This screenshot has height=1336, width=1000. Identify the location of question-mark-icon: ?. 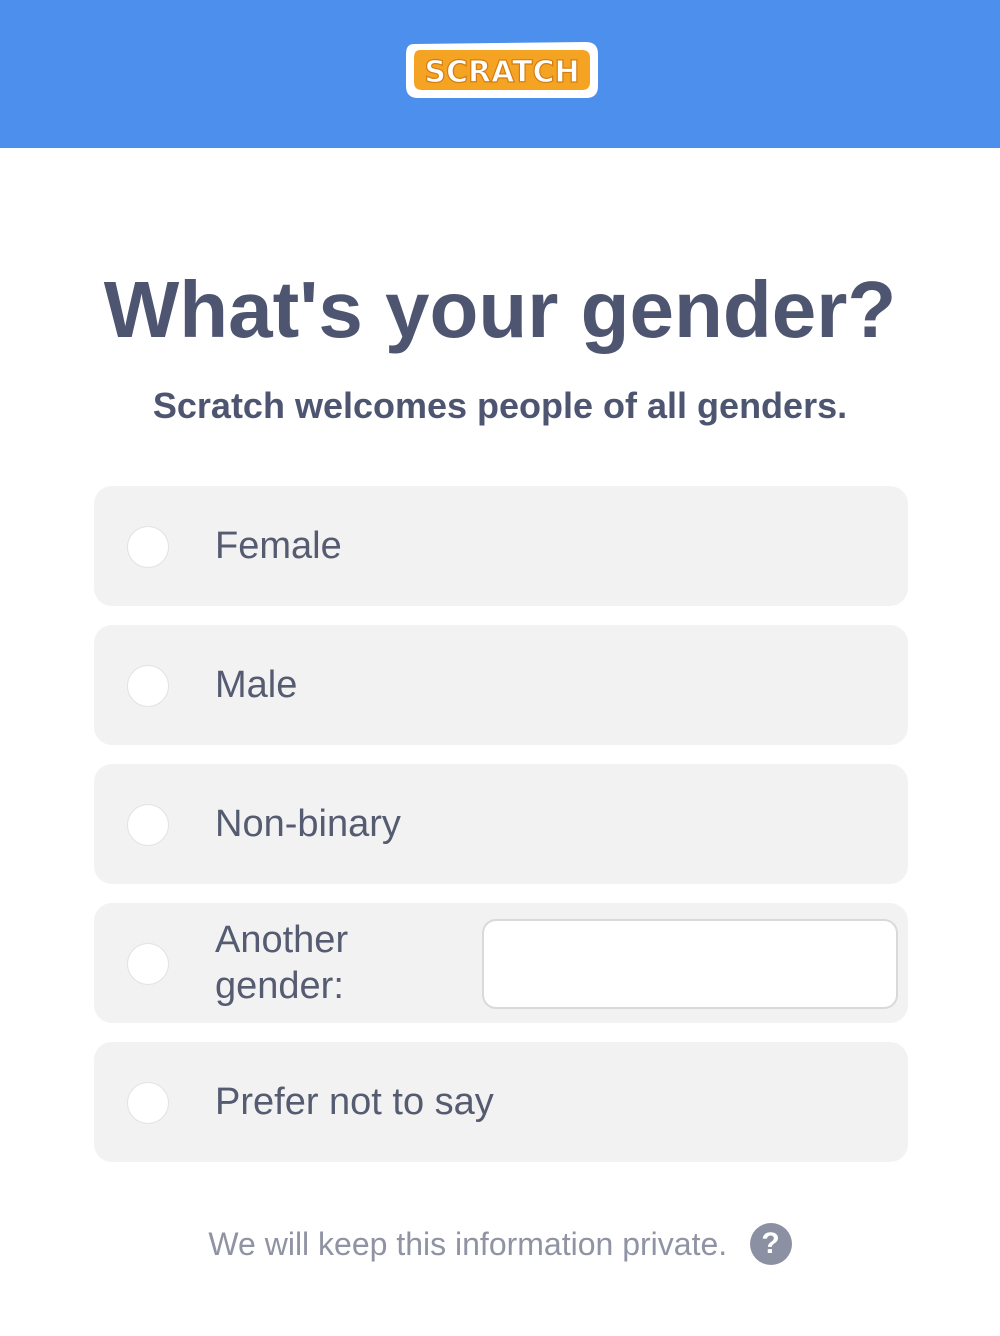
(770, 1244).